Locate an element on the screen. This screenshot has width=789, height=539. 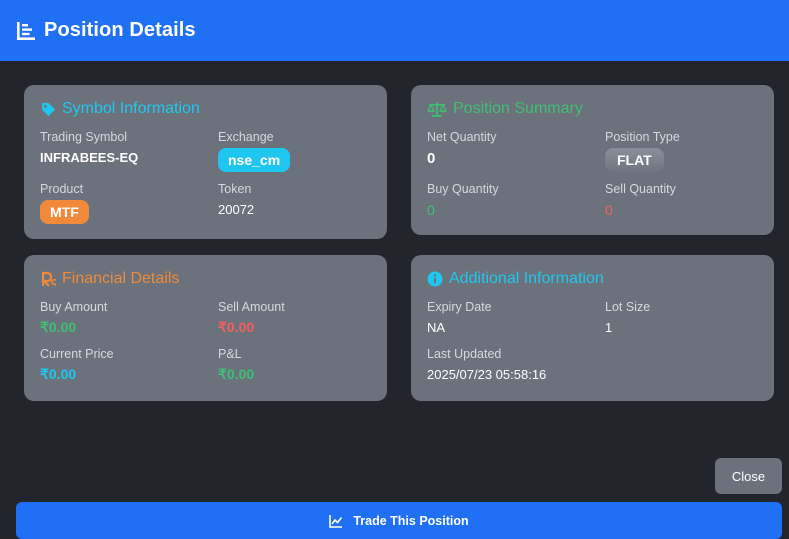
exchange-field: Exchange nse_cm is located at coordinates (254, 151).